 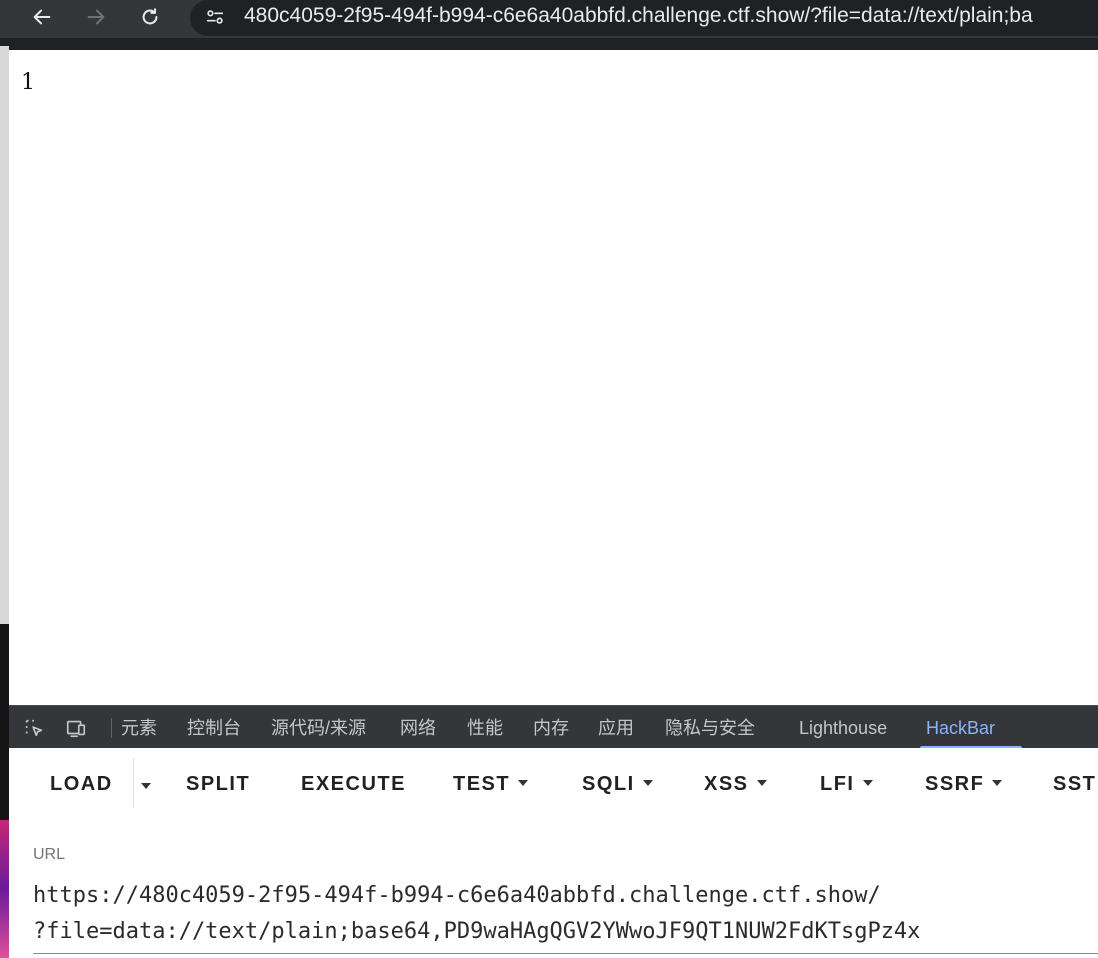 I want to click on arrow-left-icon, so click(x=42, y=17).